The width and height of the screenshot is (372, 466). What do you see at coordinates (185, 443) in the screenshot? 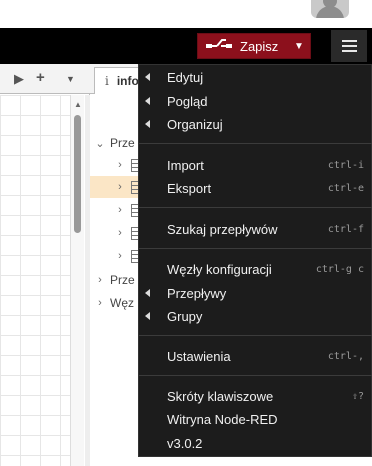
I see `version-label: v3.0.2` at bounding box center [185, 443].